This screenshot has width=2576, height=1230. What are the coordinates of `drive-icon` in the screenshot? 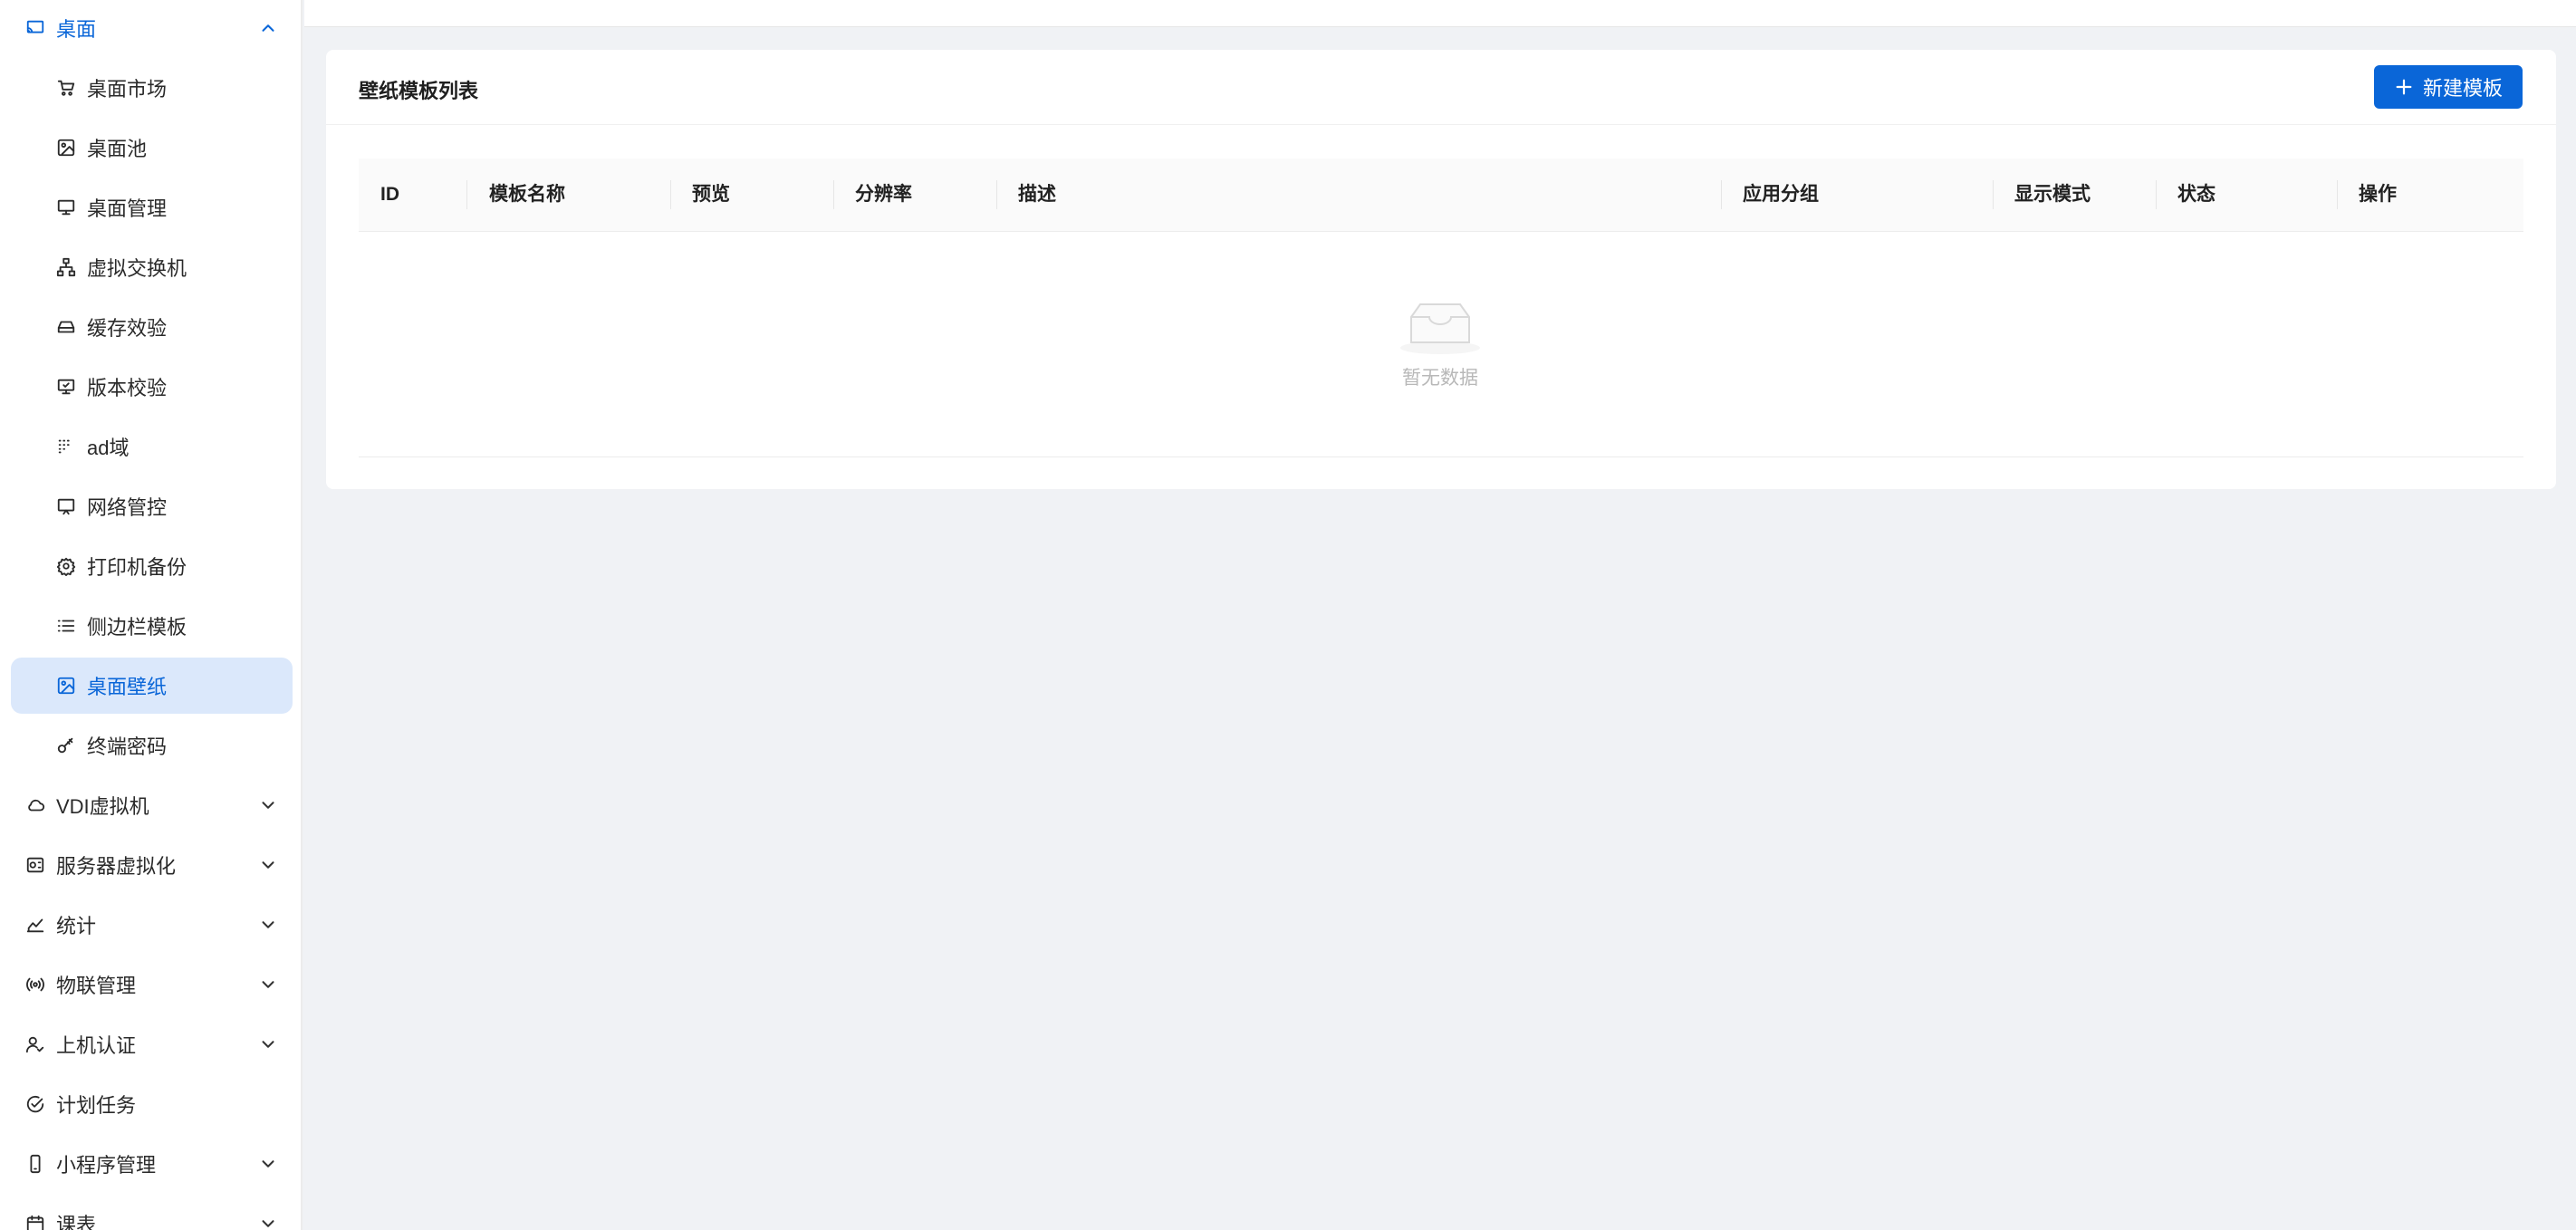 It's located at (66, 327).